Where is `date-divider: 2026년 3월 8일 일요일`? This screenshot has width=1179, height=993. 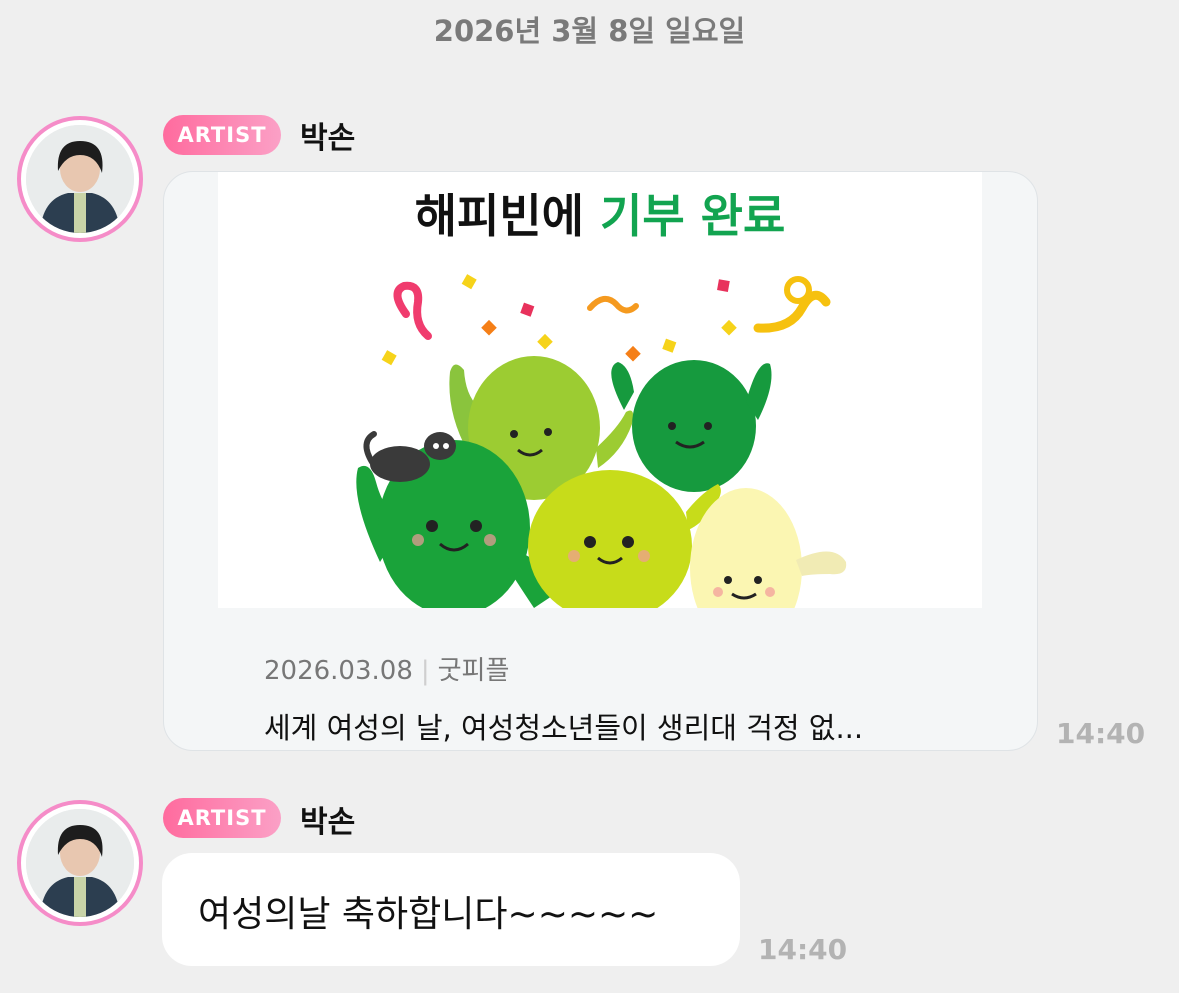
date-divider: 2026년 3월 8일 일요일 is located at coordinates (589, 31).